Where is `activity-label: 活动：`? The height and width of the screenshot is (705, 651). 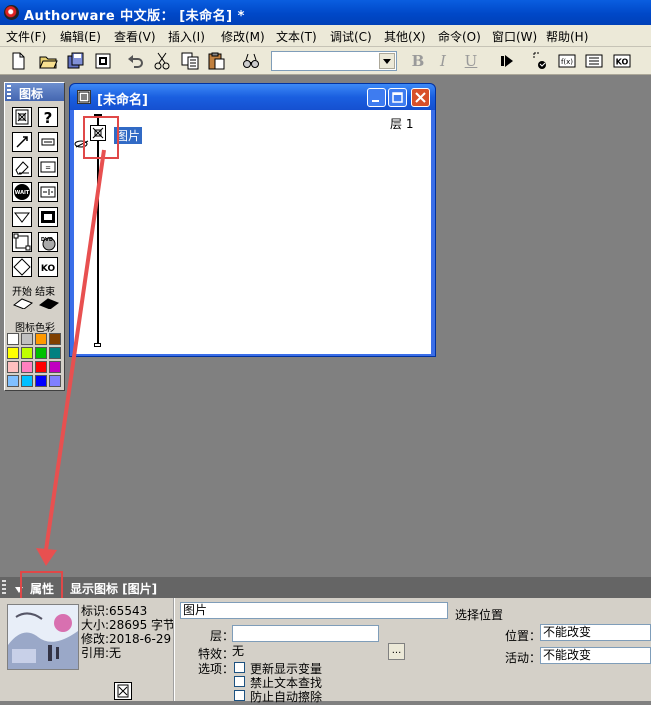 activity-label: 活动： is located at coordinates (523, 658).